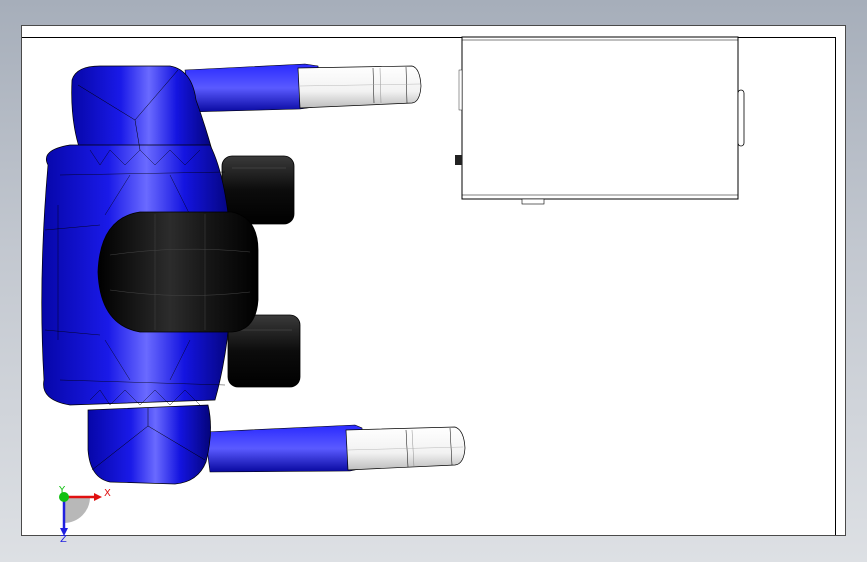  I want to click on x-axis-label: X, so click(107, 493).